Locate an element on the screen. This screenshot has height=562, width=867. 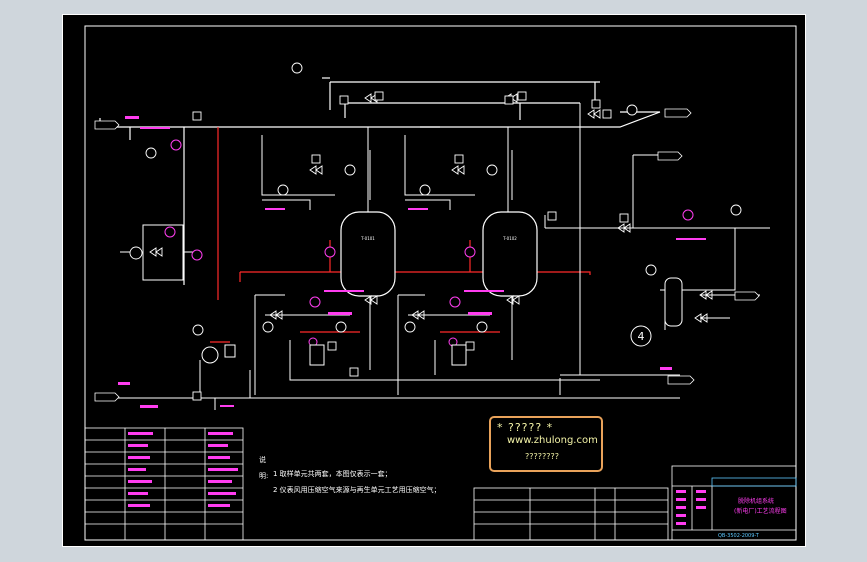
revision-table is located at coordinates (571, 514).